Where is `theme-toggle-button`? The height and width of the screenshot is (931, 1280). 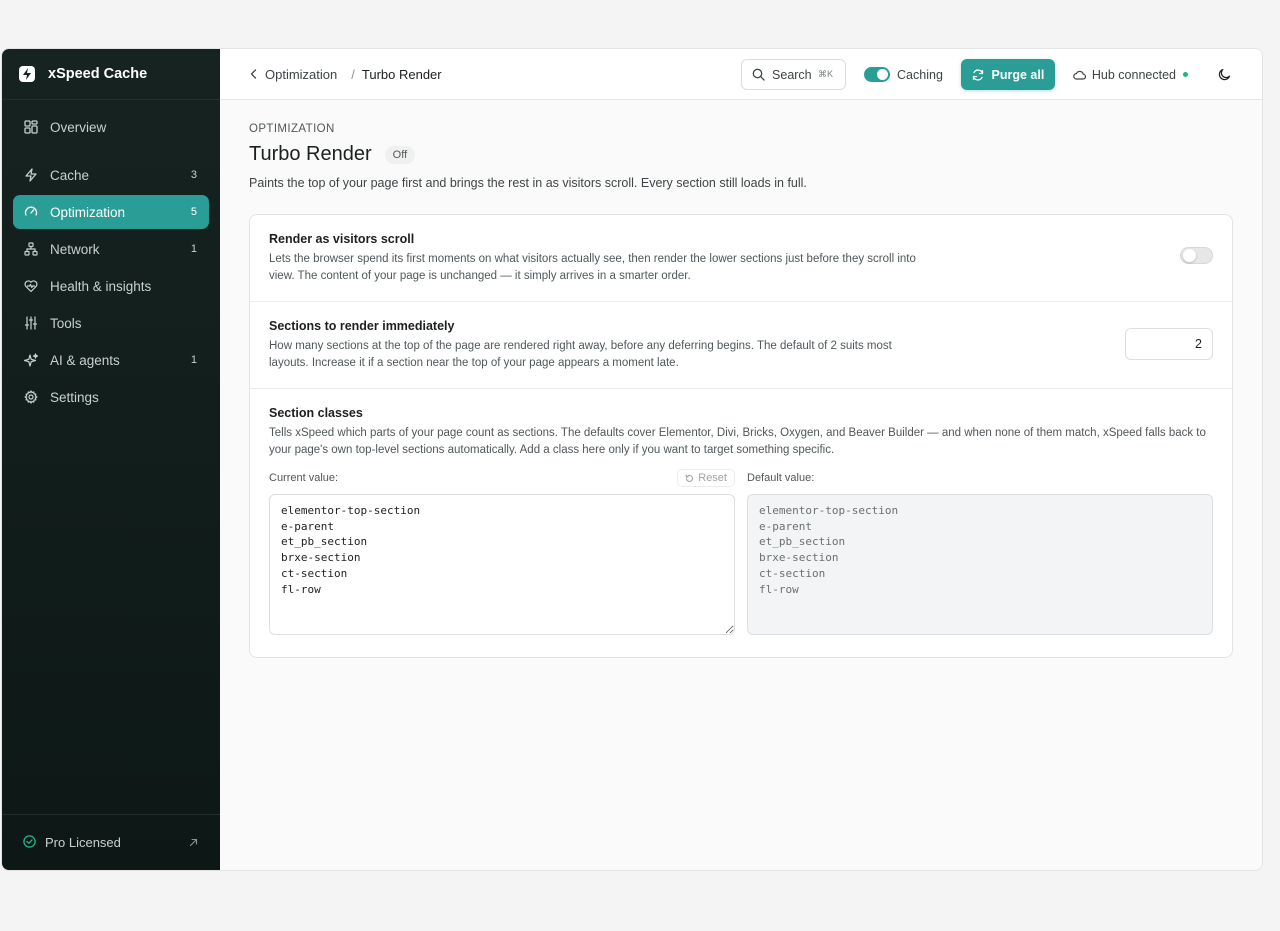 theme-toggle-button is located at coordinates (1224, 75).